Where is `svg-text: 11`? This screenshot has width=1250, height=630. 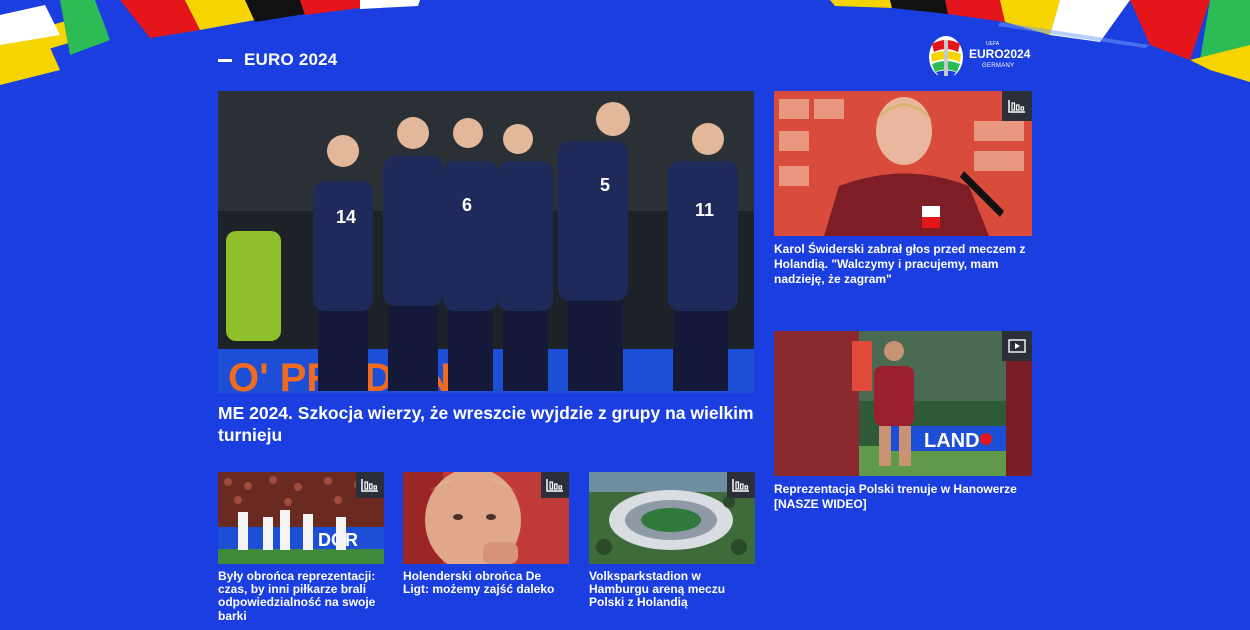 svg-text: 11 is located at coordinates (704, 210).